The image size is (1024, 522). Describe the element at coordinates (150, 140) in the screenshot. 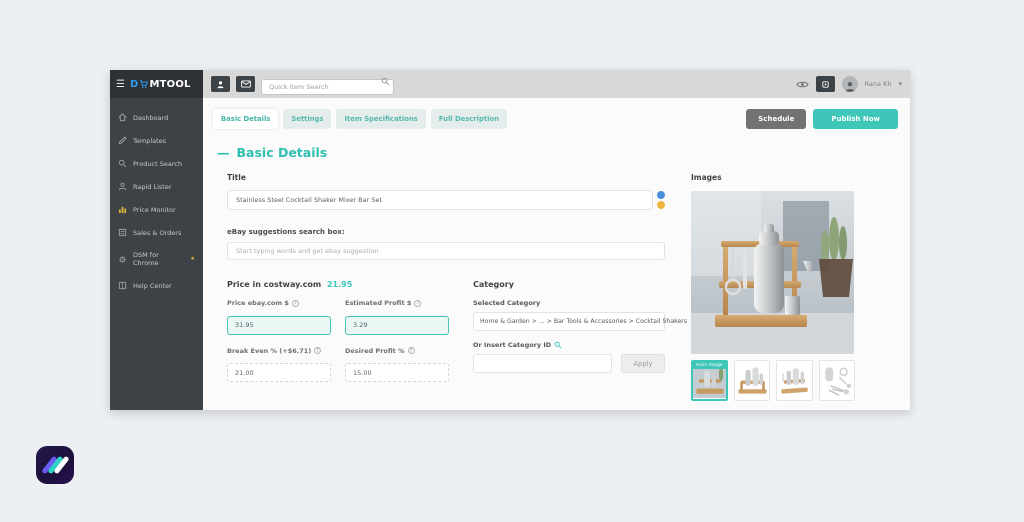

I see `sidebar-item-label: Templates` at that location.